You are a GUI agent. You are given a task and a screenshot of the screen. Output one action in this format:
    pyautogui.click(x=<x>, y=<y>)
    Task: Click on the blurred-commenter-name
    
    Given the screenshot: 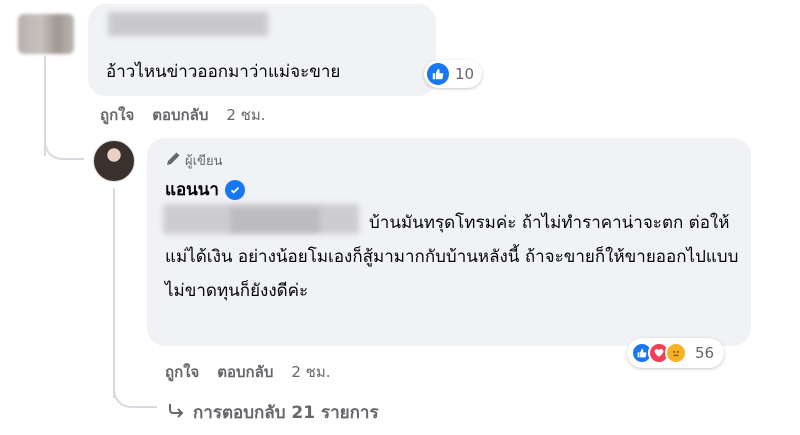 What is the action you would take?
    pyautogui.click(x=188, y=24)
    